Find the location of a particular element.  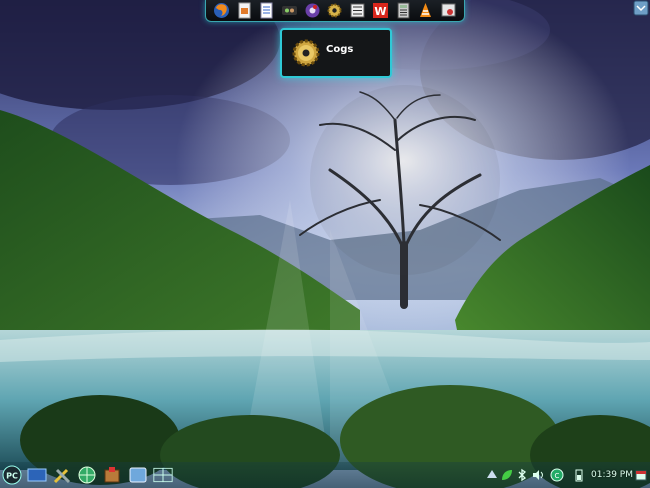

window-corner-icon is located at coordinates (641, 8).